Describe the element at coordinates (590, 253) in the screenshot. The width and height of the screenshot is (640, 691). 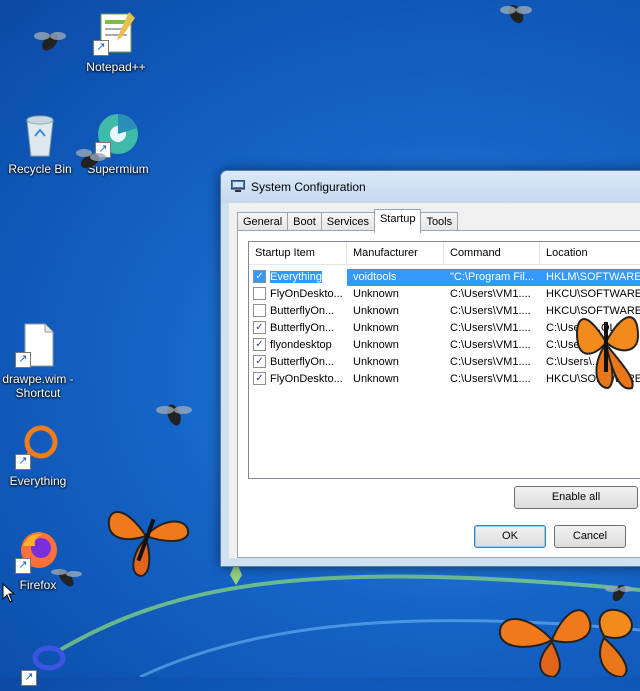
I see `column-header-location: Location` at that location.